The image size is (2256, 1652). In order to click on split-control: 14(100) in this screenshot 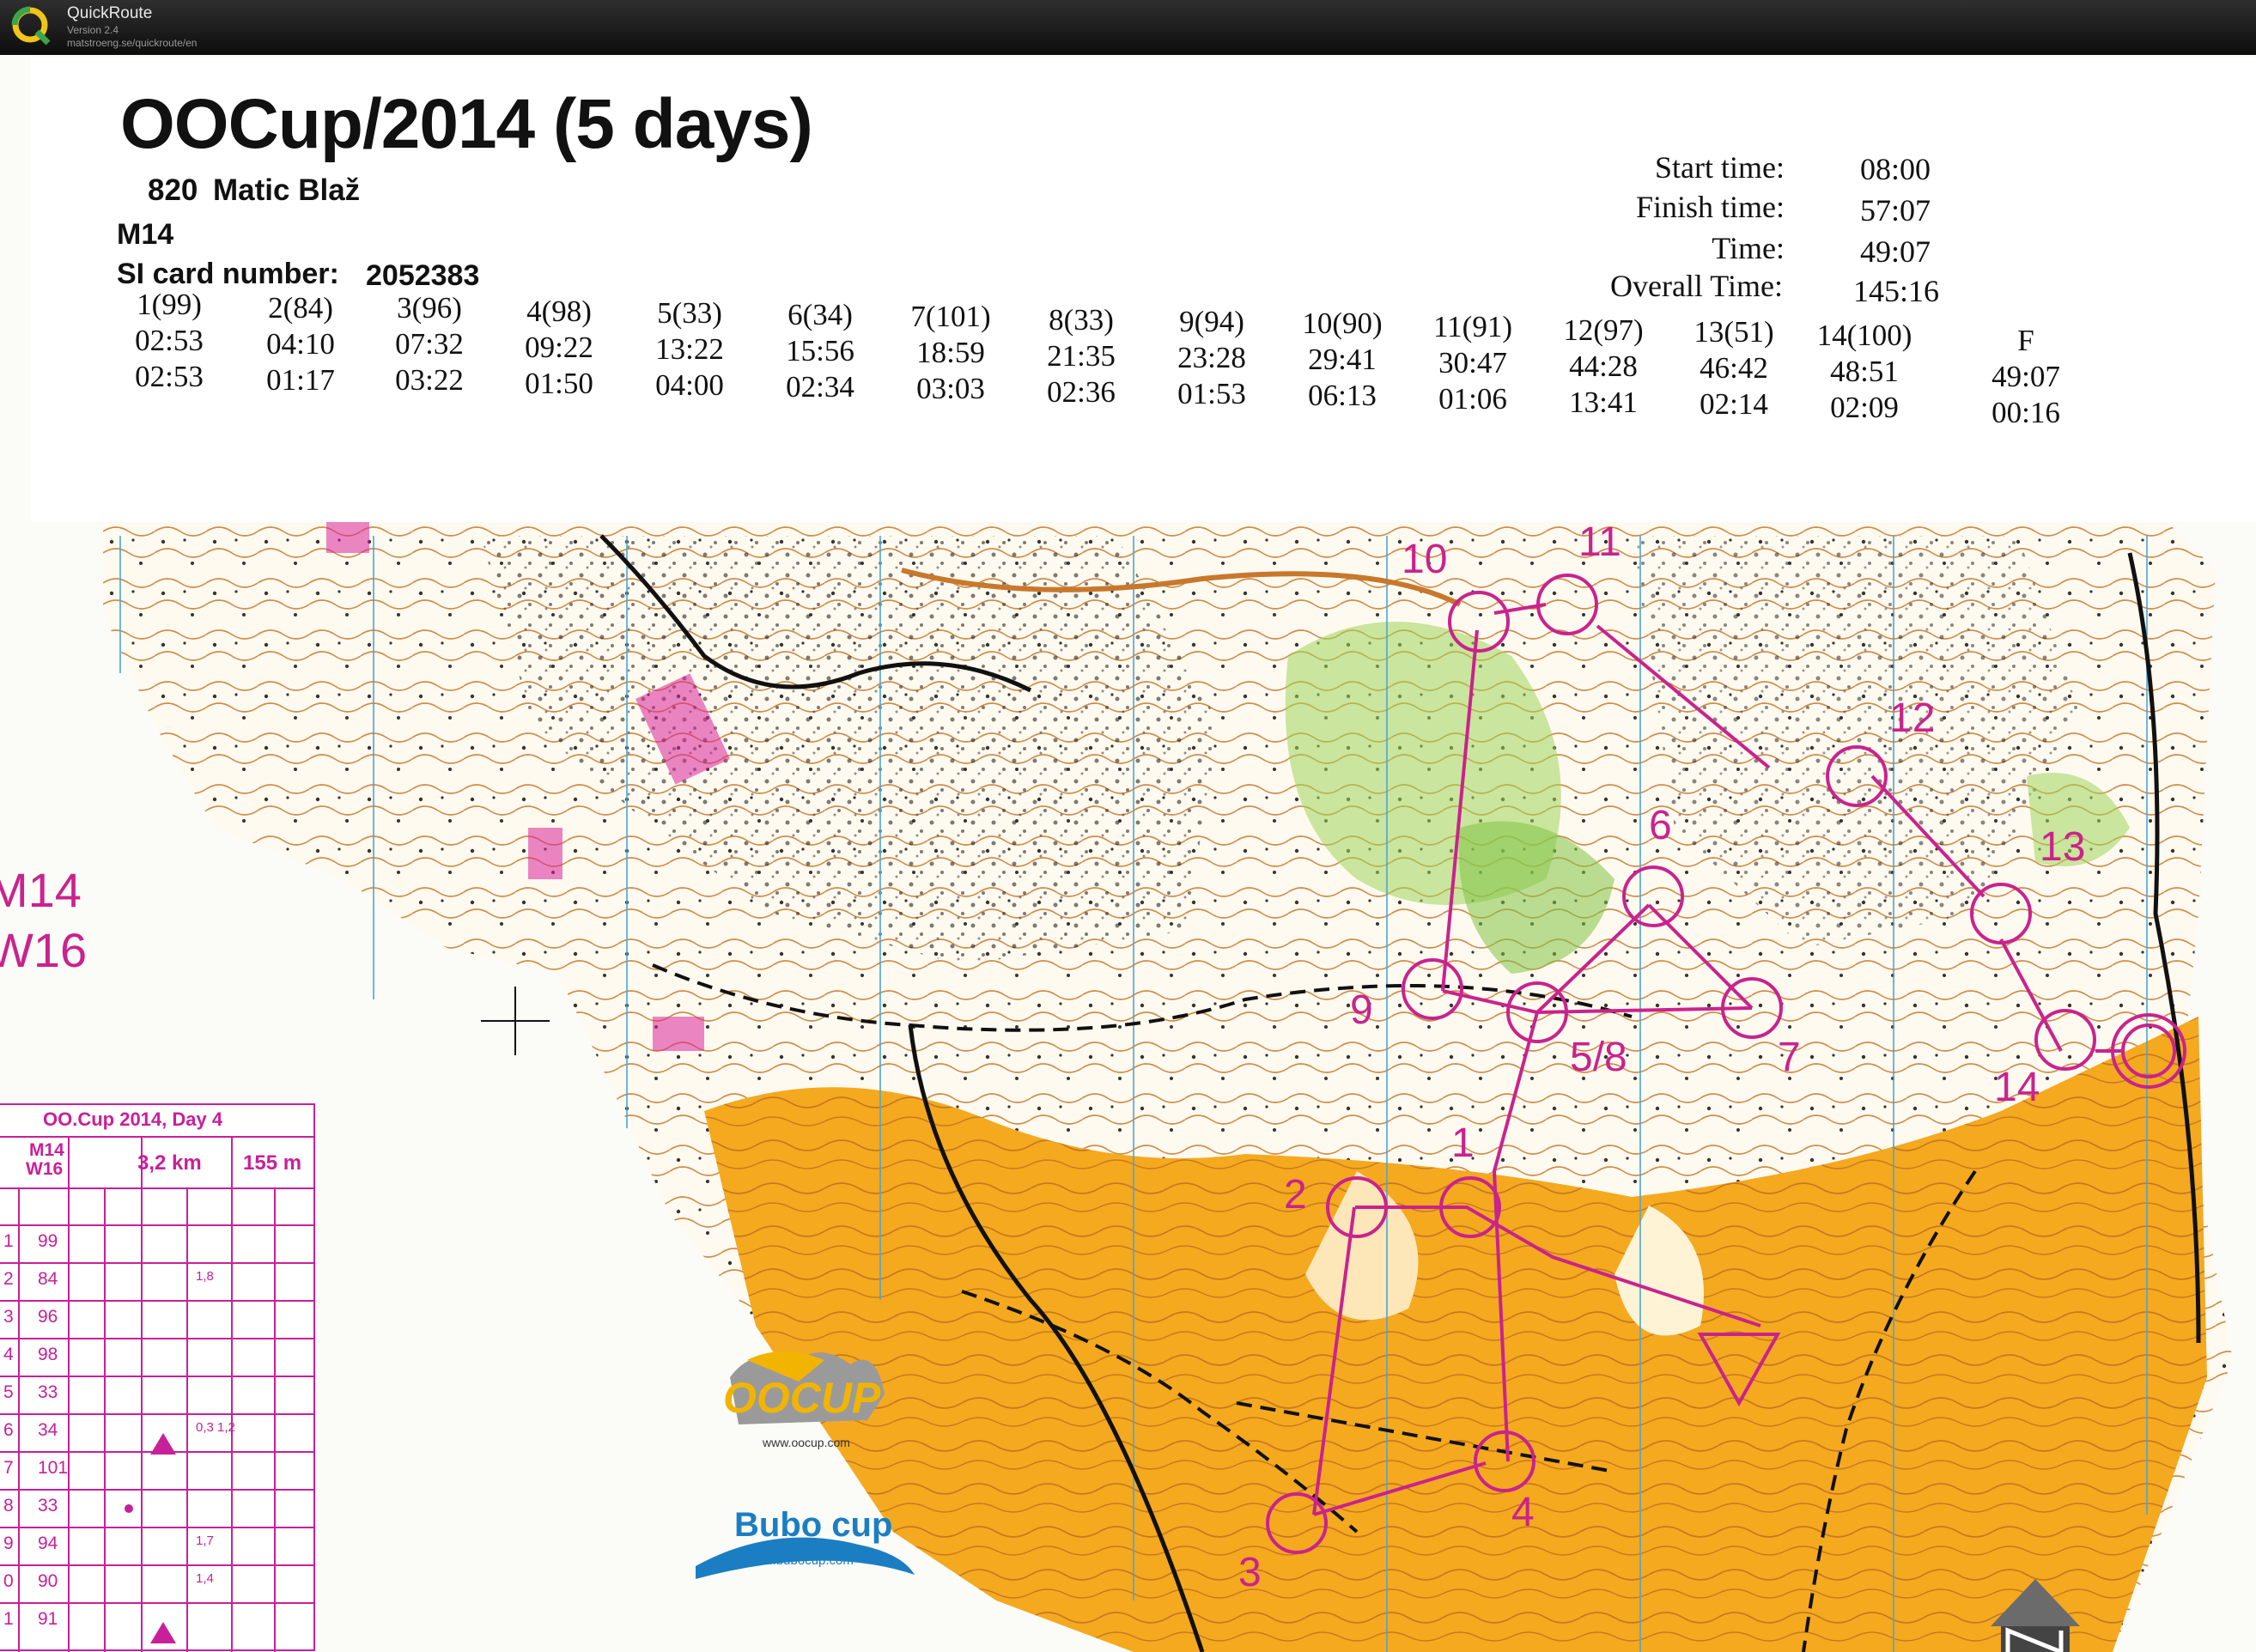, I will do `click(1864, 335)`.